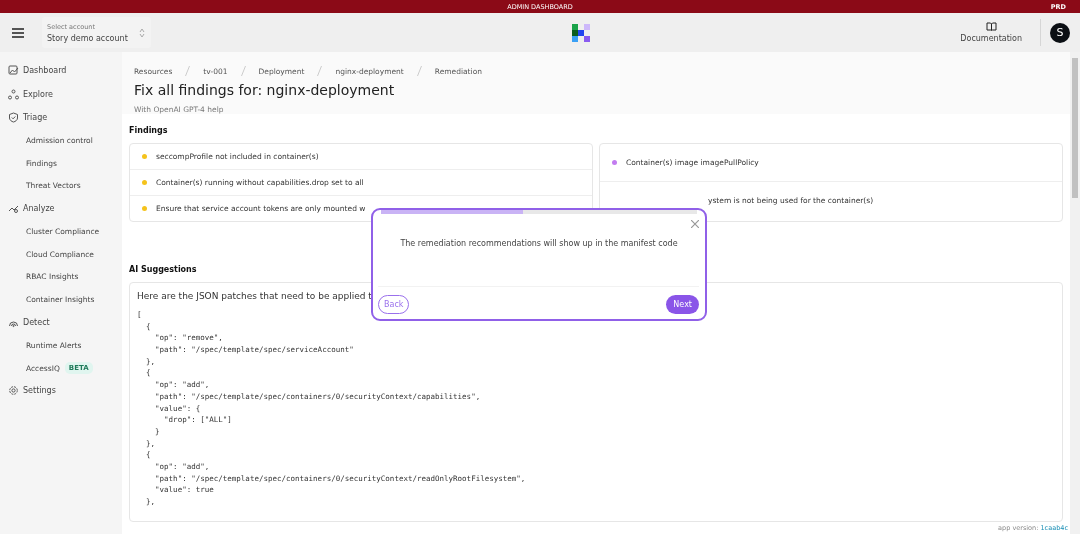 This screenshot has width=1080, height=534. Describe the element at coordinates (61, 391) in the screenshot. I see `sidebar-section: Settings` at that location.